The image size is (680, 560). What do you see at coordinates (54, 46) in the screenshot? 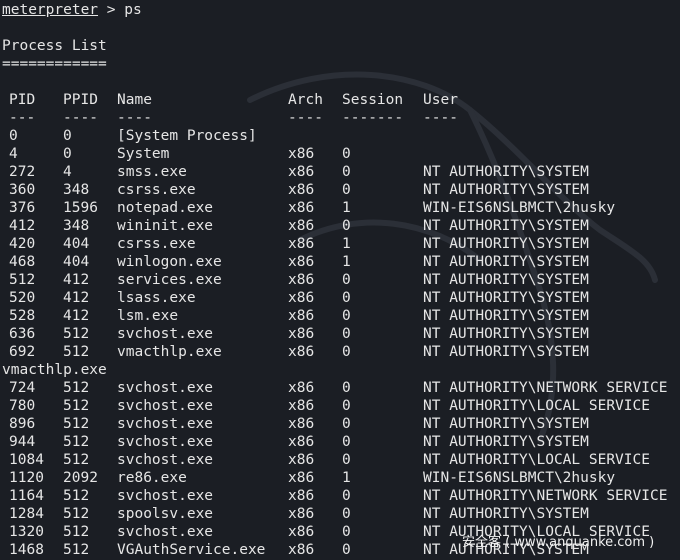
I see `section-heading: Process List` at bounding box center [54, 46].